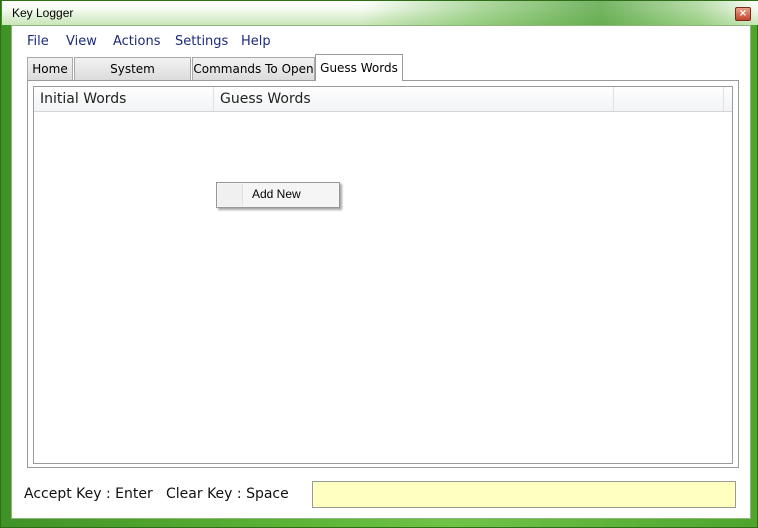 The image size is (758, 528). I want to click on menu-help: Help, so click(256, 41).